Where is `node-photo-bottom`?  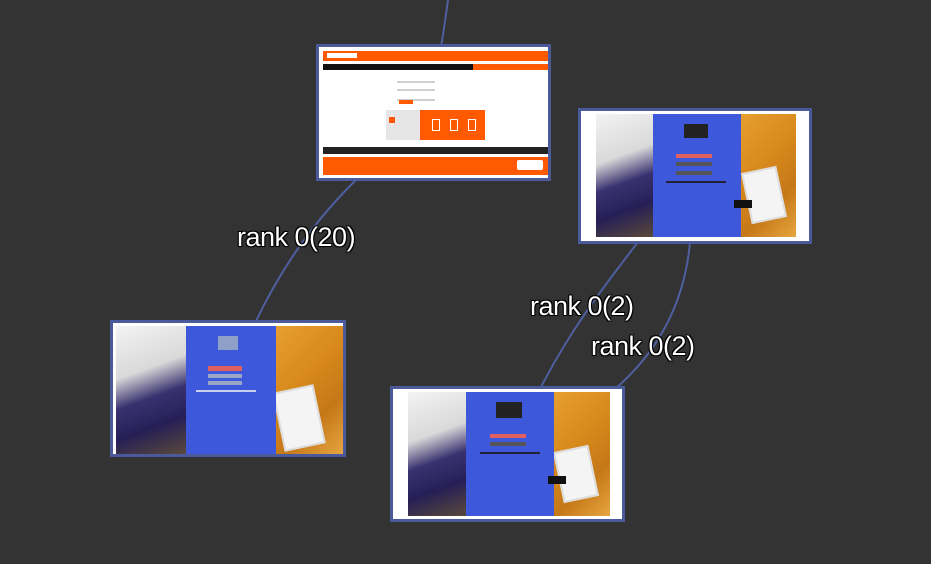
node-photo-bottom is located at coordinates (507, 454).